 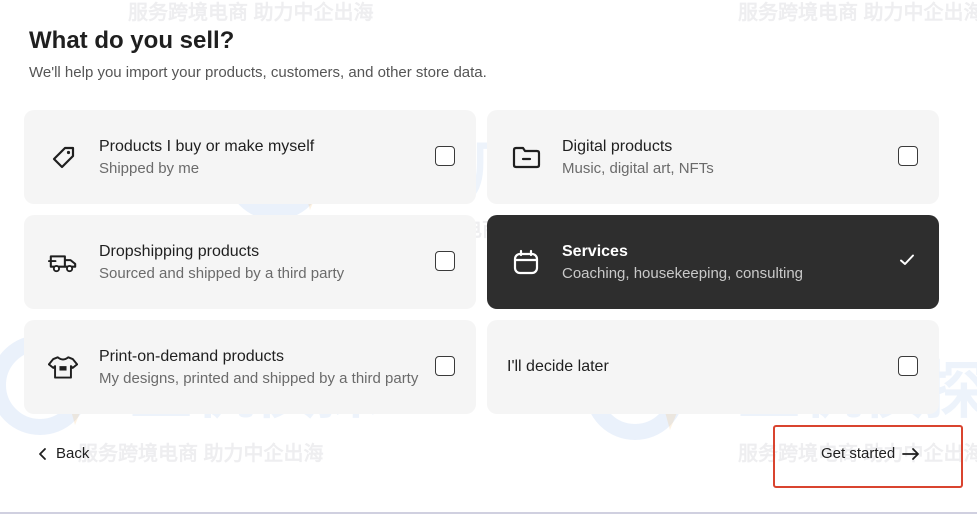 I want to click on checkmark-icon, so click(x=907, y=260).